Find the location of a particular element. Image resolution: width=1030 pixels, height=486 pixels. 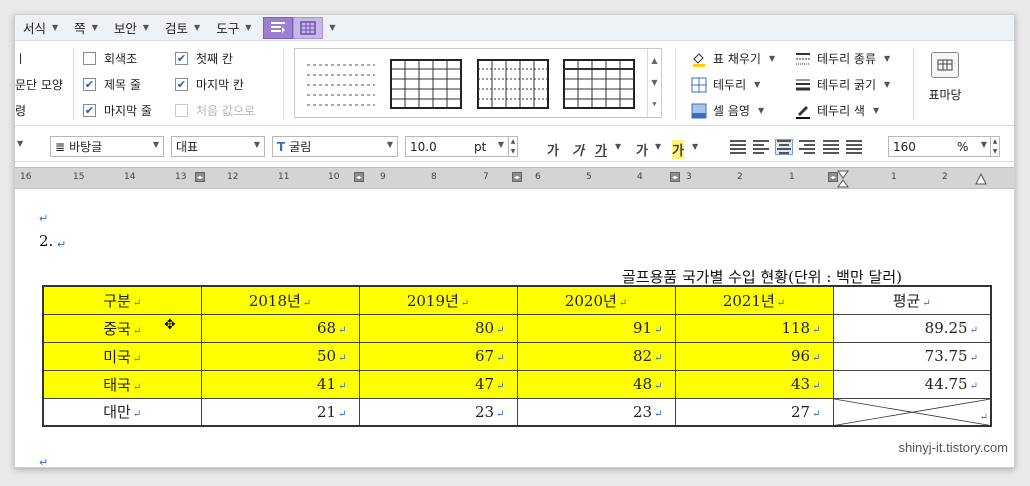

table-style-thumbnail-dotted is located at coordinates (513, 84).